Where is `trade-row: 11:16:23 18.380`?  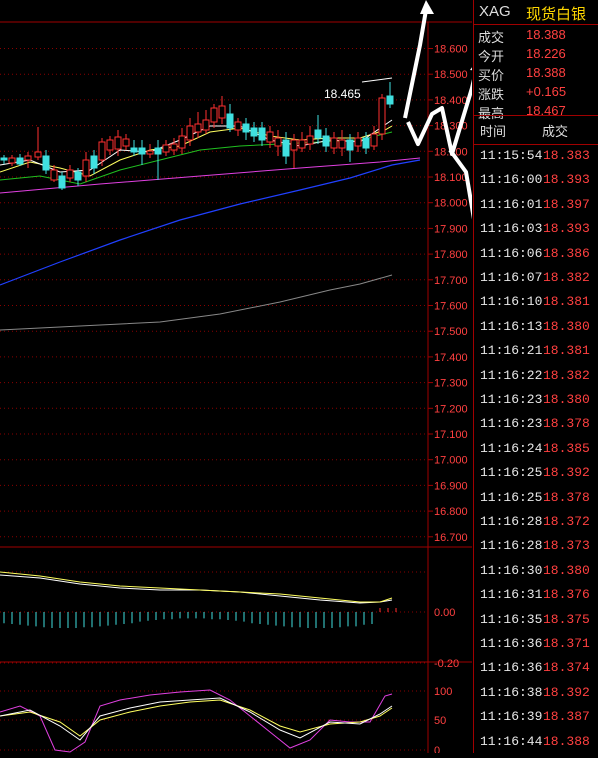
trade-row: 11:16:23 18.380 is located at coordinates (536, 399).